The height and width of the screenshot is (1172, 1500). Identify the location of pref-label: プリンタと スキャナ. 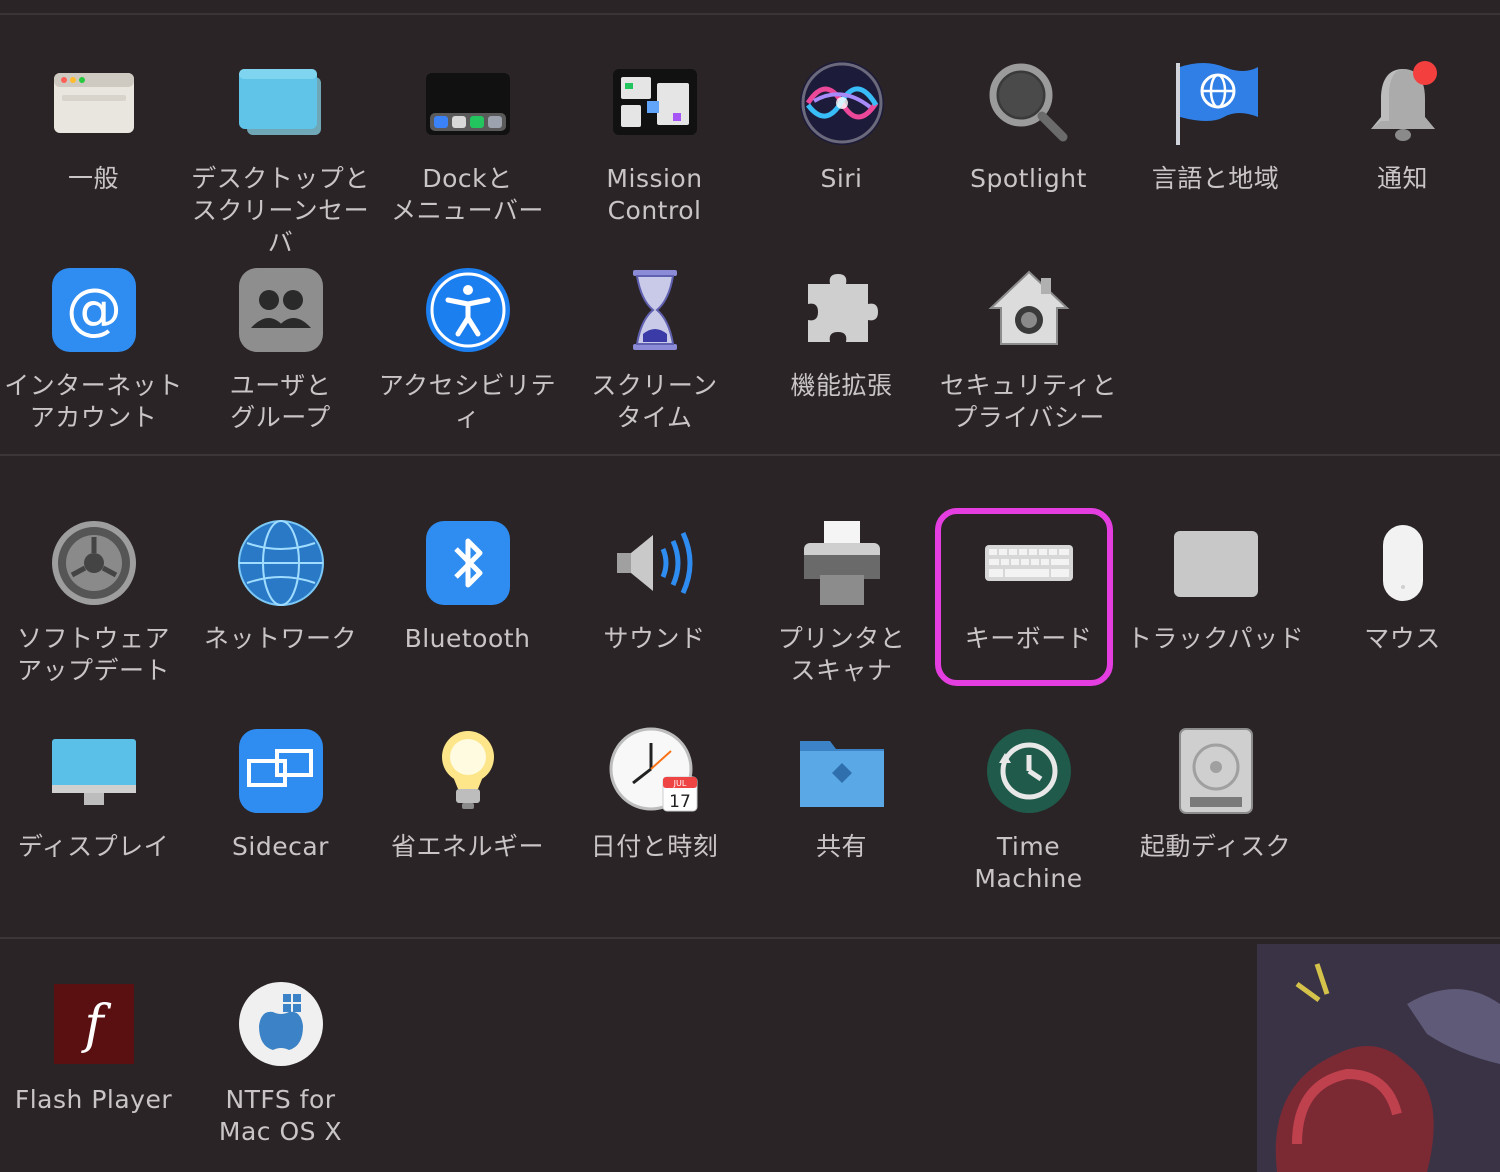
(841, 654).